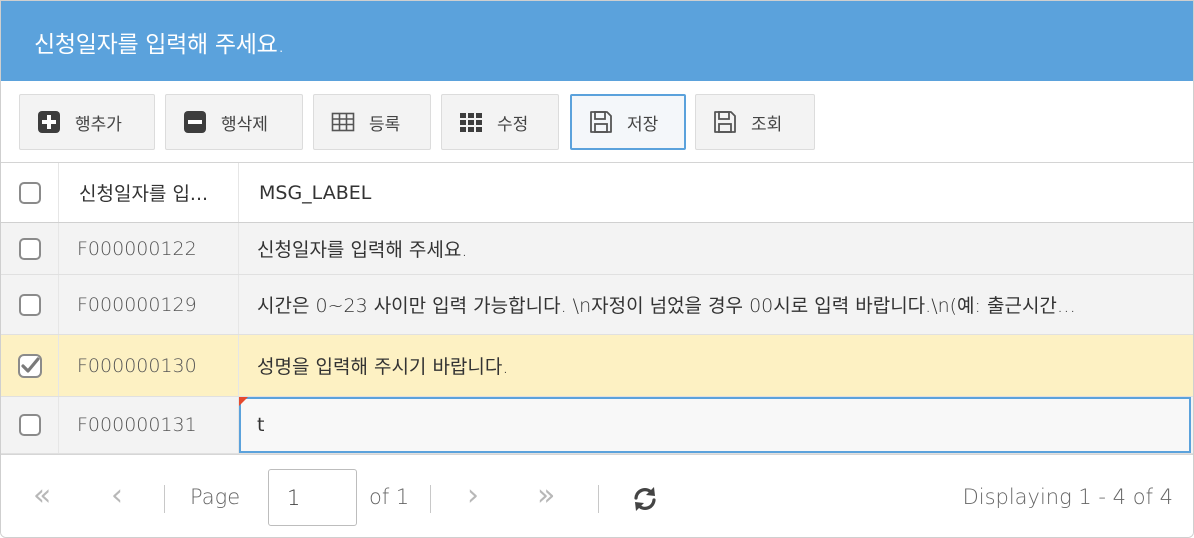  I want to click on msg-cell: 신청일자를 입력해 주세요., so click(716, 248).